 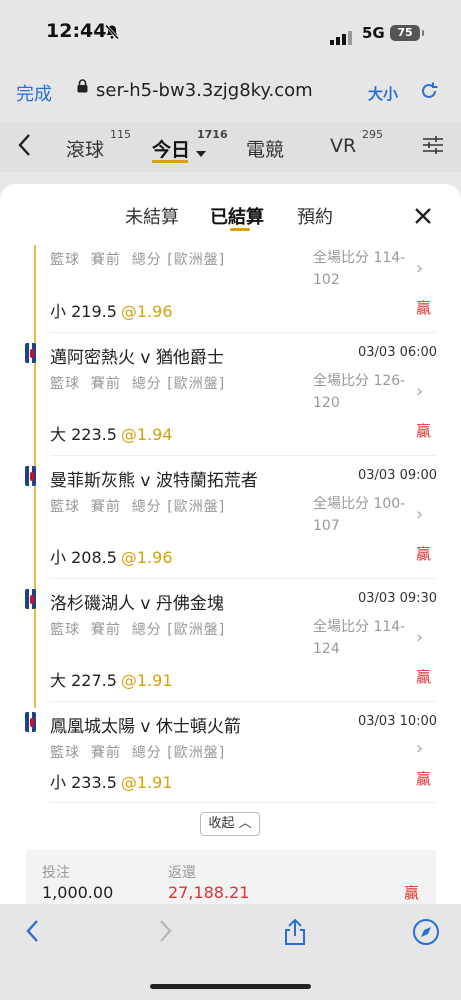 What do you see at coordinates (407, 33) in the screenshot?
I see `battery-icon: 75` at bounding box center [407, 33].